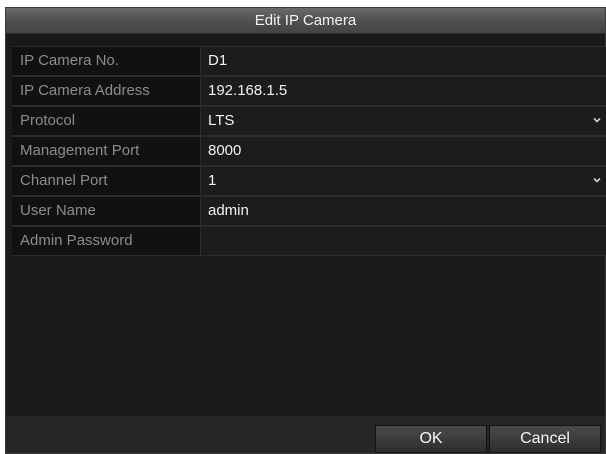  Describe the element at coordinates (431, 439) in the screenshot. I see `ok-button: OK` at that location.